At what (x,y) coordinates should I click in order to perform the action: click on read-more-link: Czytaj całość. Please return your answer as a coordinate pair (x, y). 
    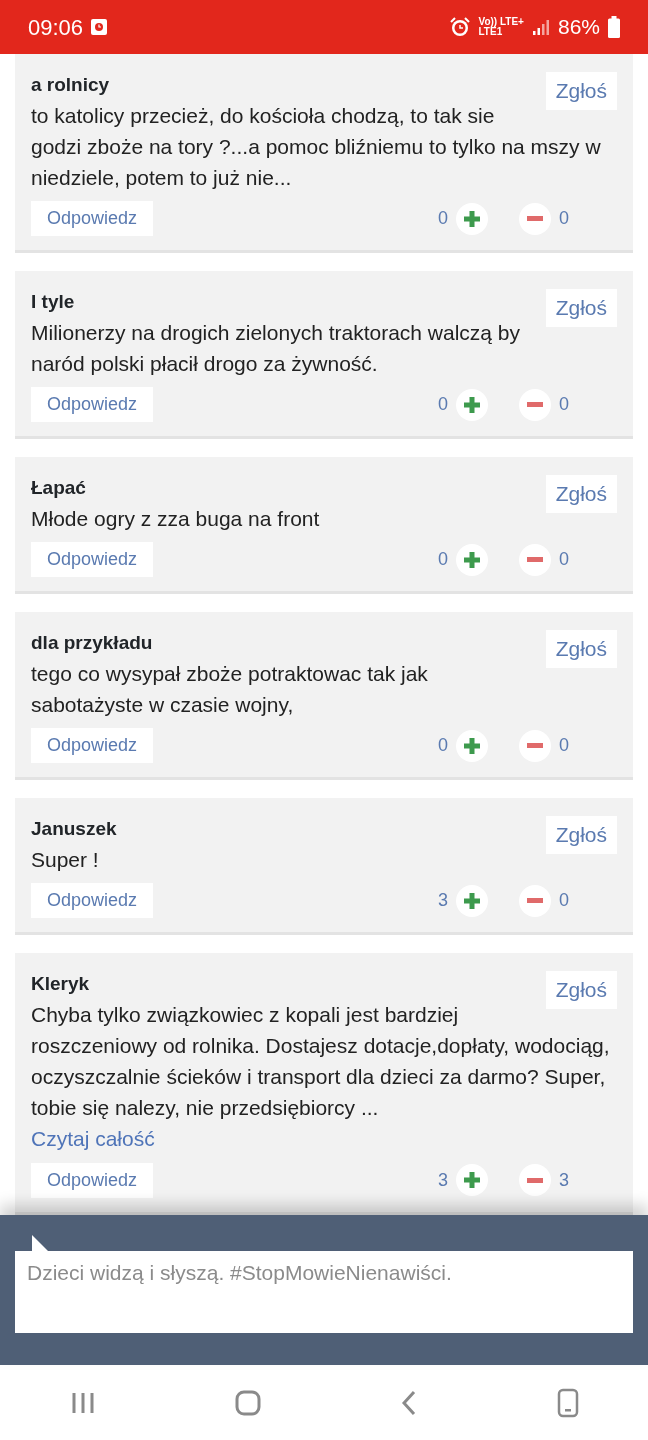
    Looking at the image, I should click on (93, 1139).